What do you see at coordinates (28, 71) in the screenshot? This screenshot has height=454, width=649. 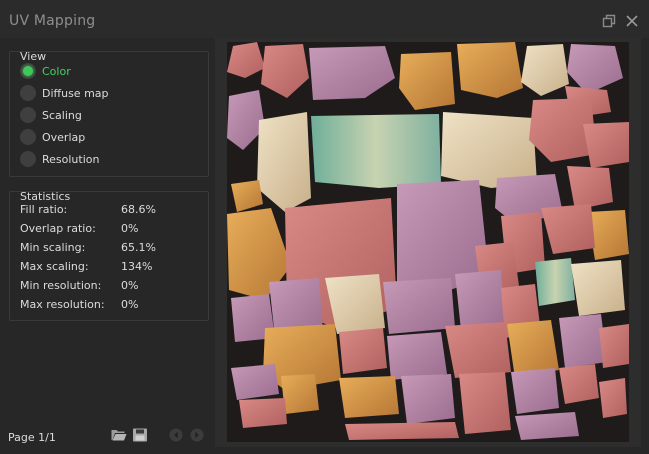 I see `radio-button-selected` at bounding box center [28, 71].